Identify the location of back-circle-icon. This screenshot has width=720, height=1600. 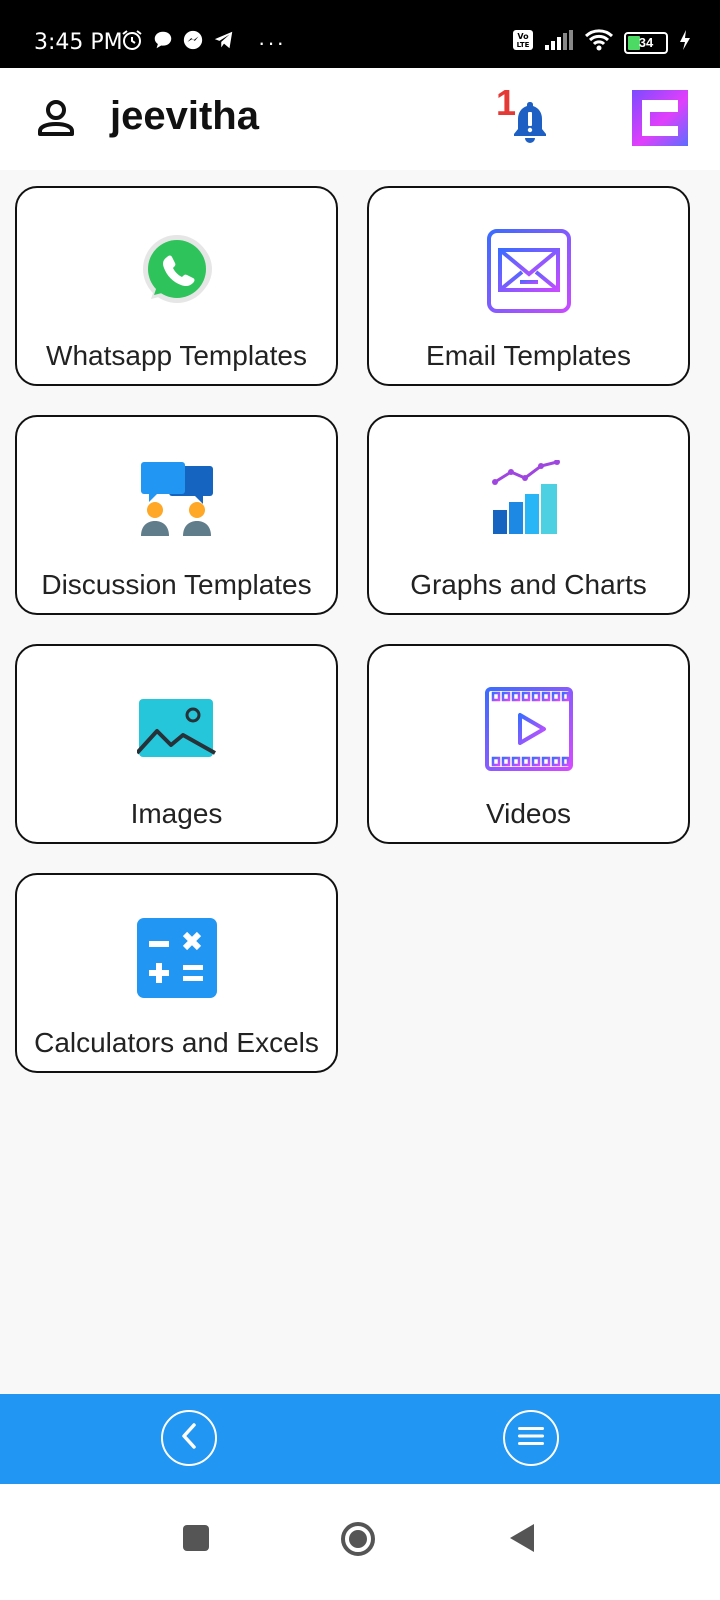
(189, 1438).